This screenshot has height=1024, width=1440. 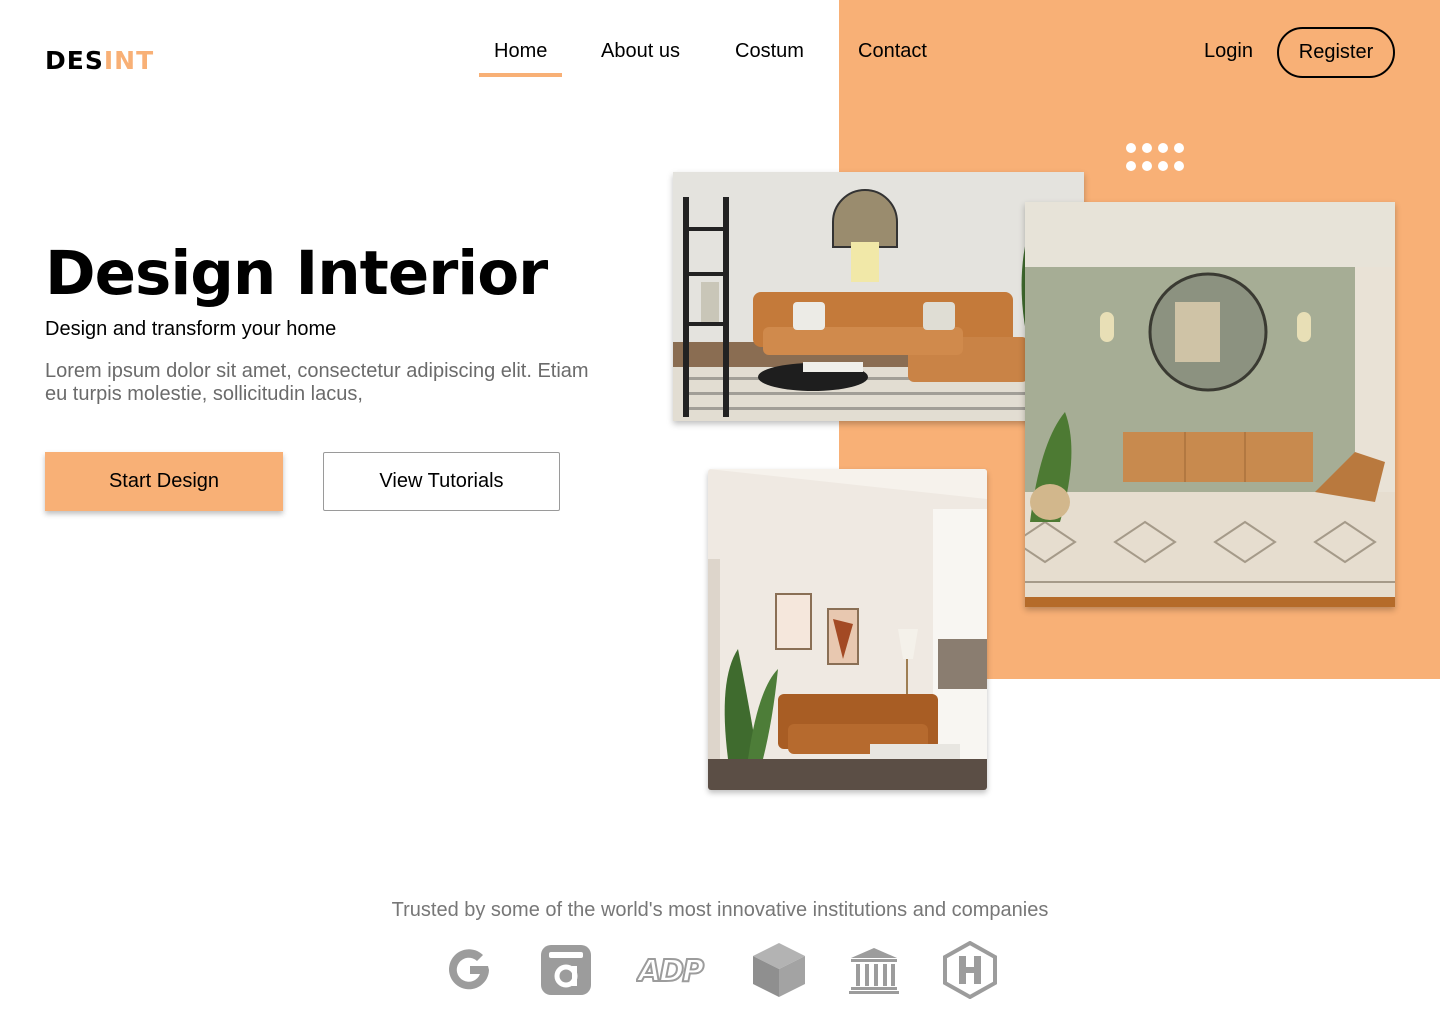 I want to click on nav-item-about-us: About us, so click(x=640, y=51).